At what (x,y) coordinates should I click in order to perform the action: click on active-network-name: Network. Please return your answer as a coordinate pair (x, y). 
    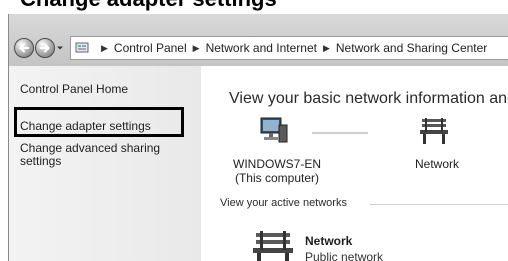
    Looking at the image, I should click on (329, 241).